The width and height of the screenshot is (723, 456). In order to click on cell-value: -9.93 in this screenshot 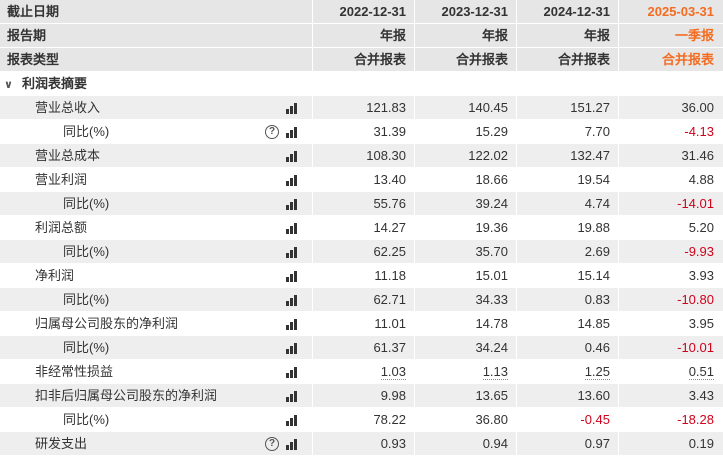, I will do `click(699, 251)`.